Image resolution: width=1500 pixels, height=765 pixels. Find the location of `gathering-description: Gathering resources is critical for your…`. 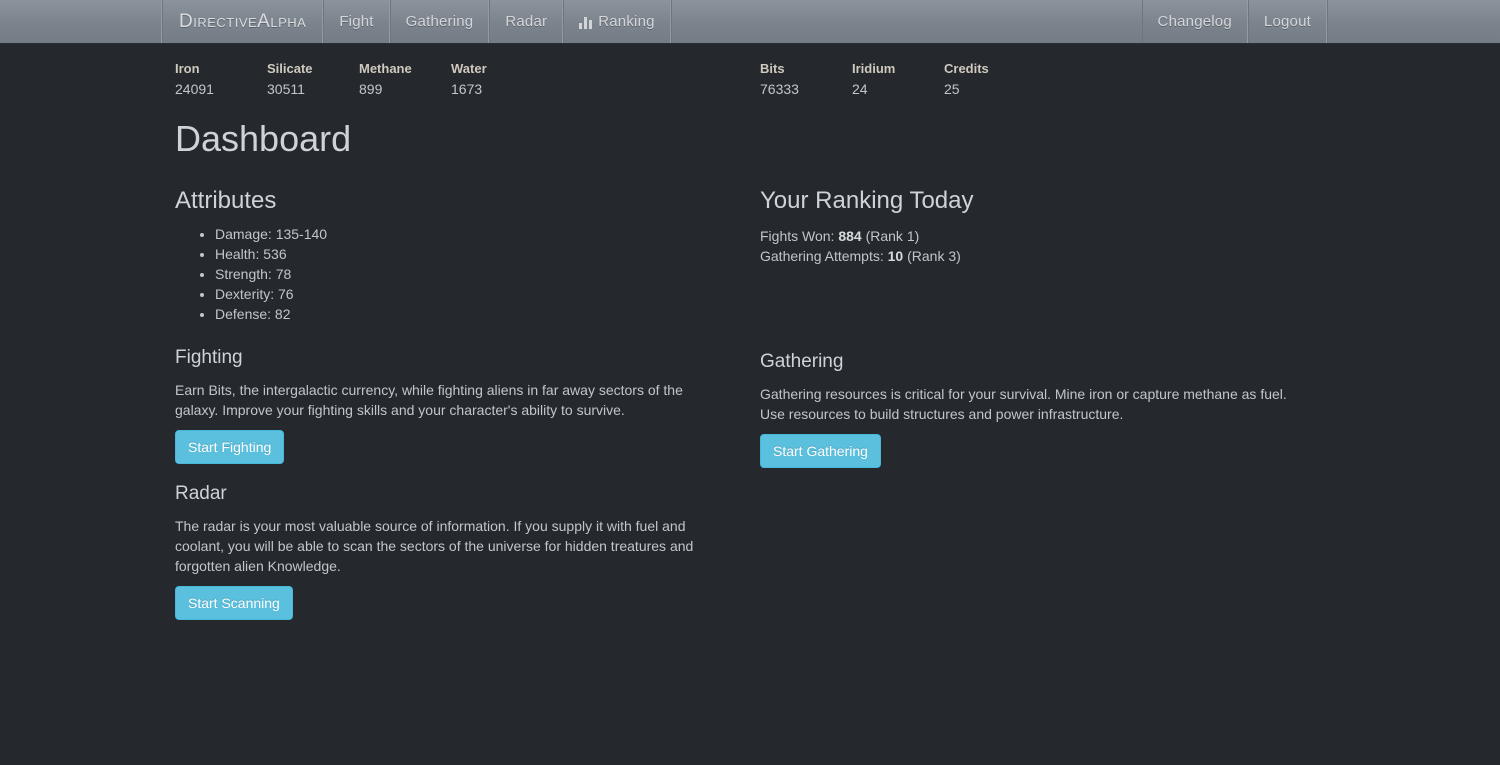

gathering-description: Gathering resources is critical for your… is located at coordinates (1023, 404).